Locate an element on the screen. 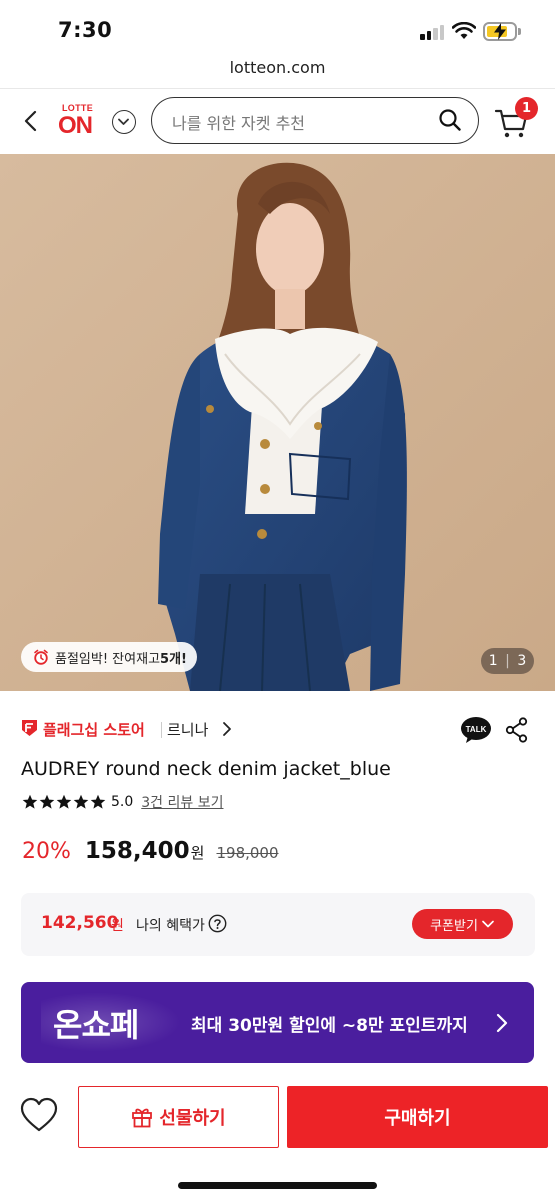  status-time: 7:30 is located at coordinates (85, 30).